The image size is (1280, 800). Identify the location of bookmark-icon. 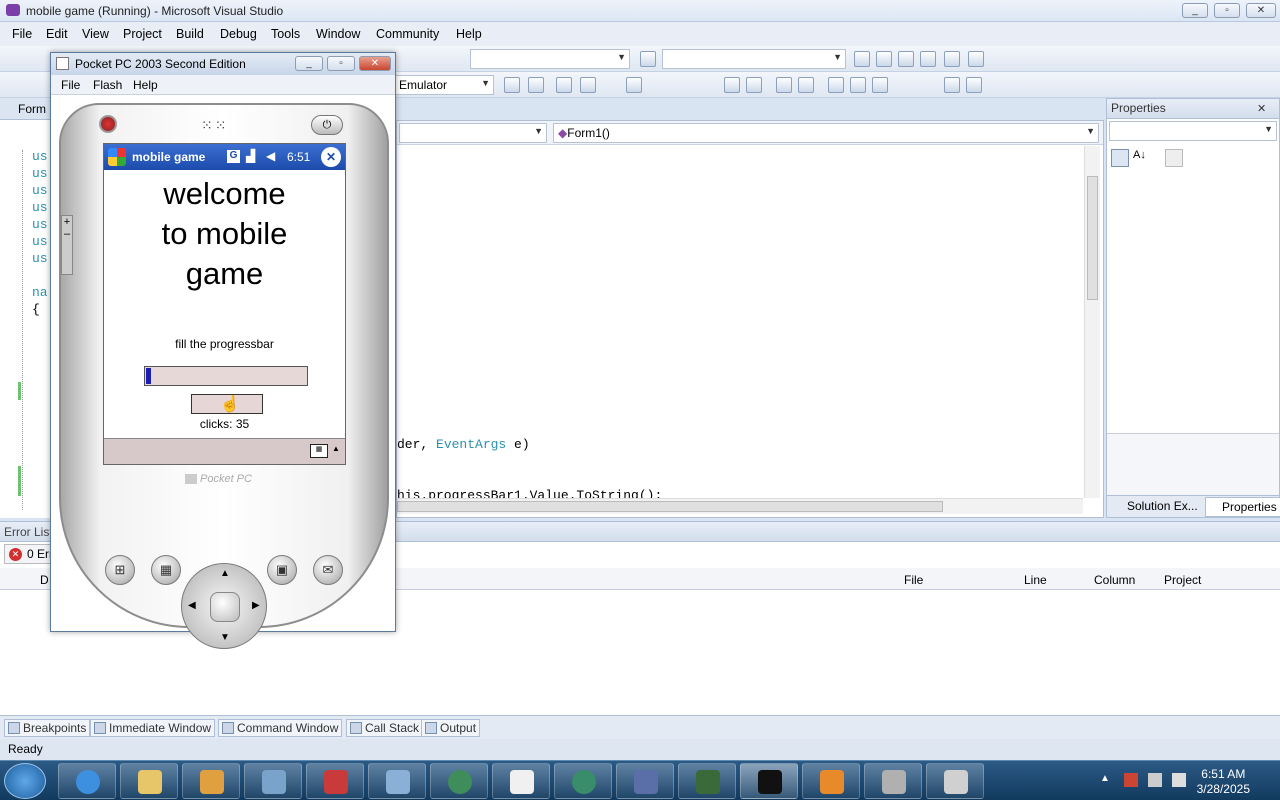
(836, 85).